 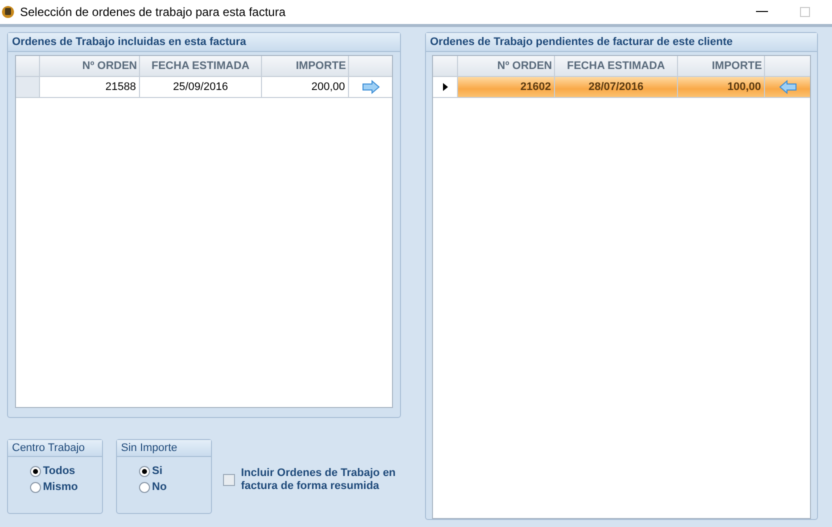 I want to click on radio-label: Mismo, so click(x=60, y=487).